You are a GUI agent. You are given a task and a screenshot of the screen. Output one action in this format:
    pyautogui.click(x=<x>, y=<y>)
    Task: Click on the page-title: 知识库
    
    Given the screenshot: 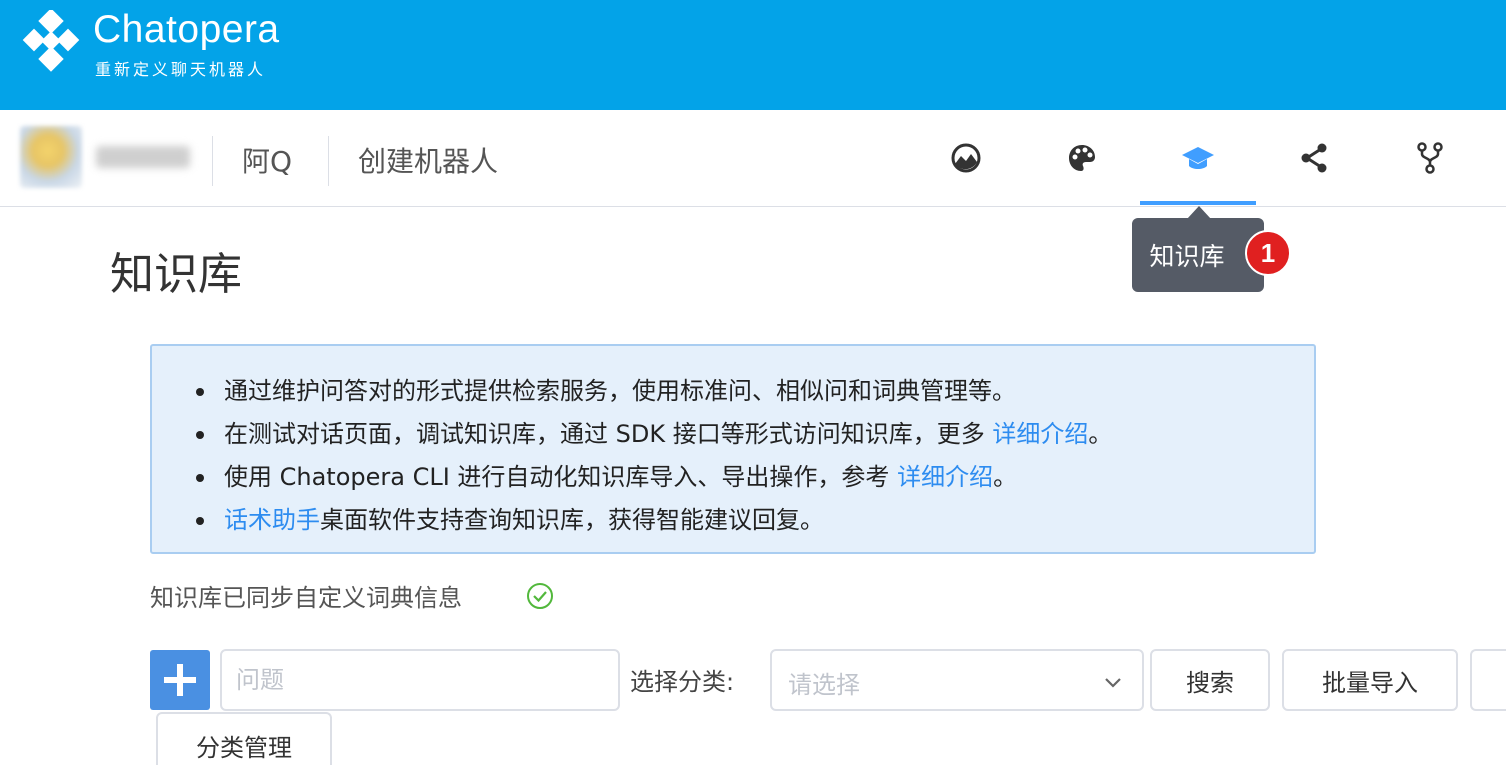 What is the action you would take?
    pyautogui.click(x=176, y=274)
    